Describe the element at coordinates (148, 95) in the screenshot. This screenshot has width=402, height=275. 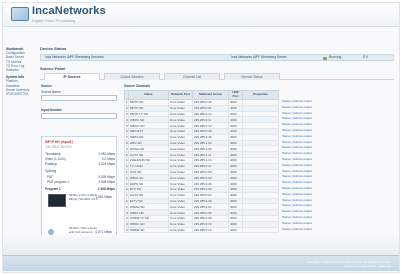
I see `column-header: Name` at that location.